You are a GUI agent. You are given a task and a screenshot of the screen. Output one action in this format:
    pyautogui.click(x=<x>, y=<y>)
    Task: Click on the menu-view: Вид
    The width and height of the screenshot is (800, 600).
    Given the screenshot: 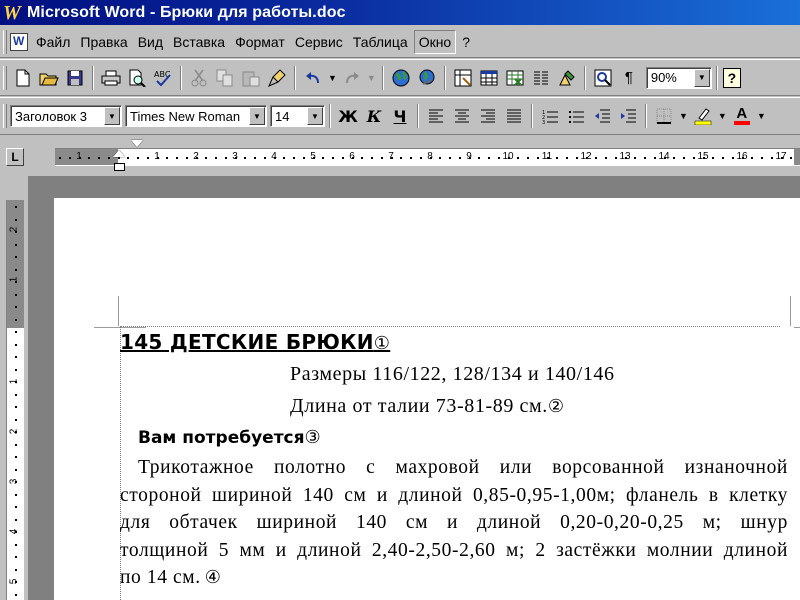 What is the action you would take?
    pyautogui.click(x=150, y=42)
    